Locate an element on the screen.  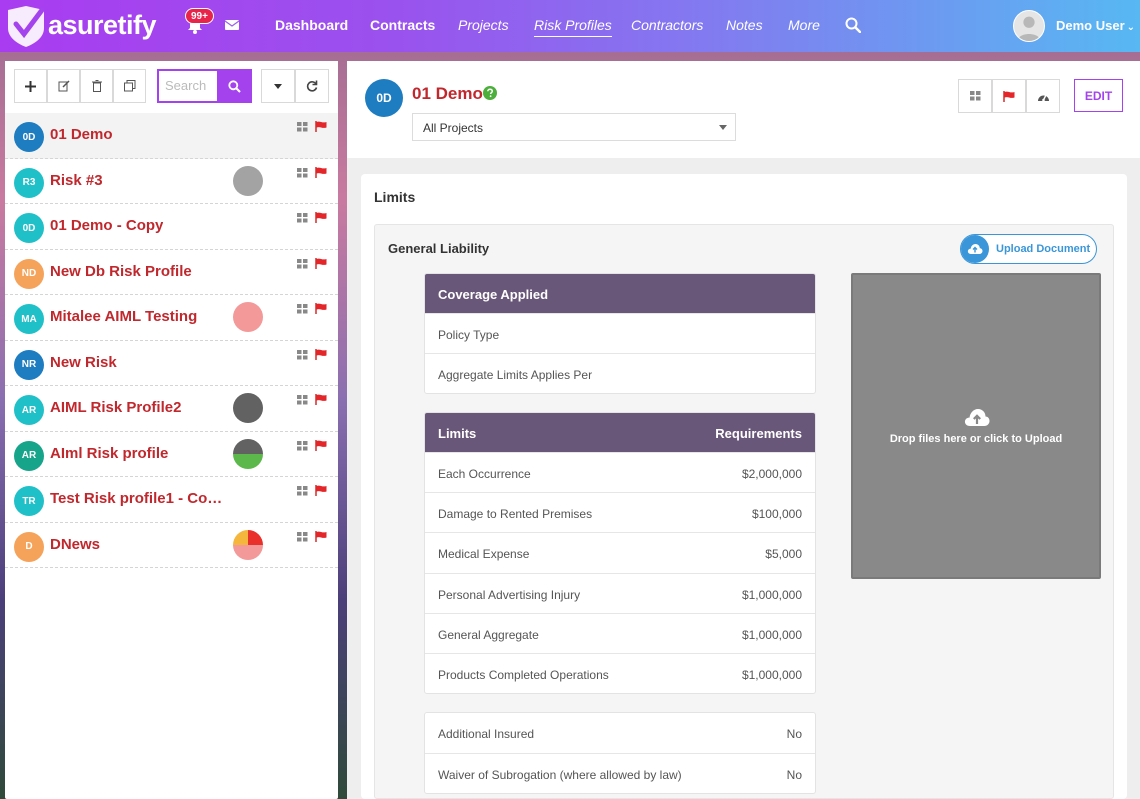
delete-button is located at coordinates (96, 86).